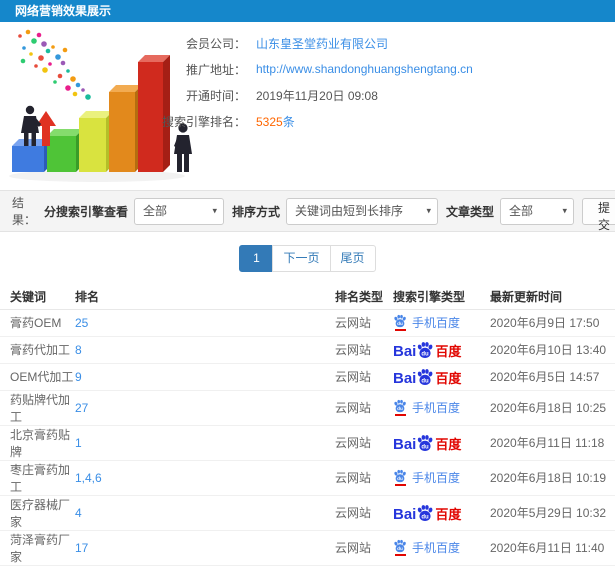 The image size is (615, 566). I want to click on info-row-company: 会员公司： 山东皇圣堂药业有限公司, so click(306, 43).